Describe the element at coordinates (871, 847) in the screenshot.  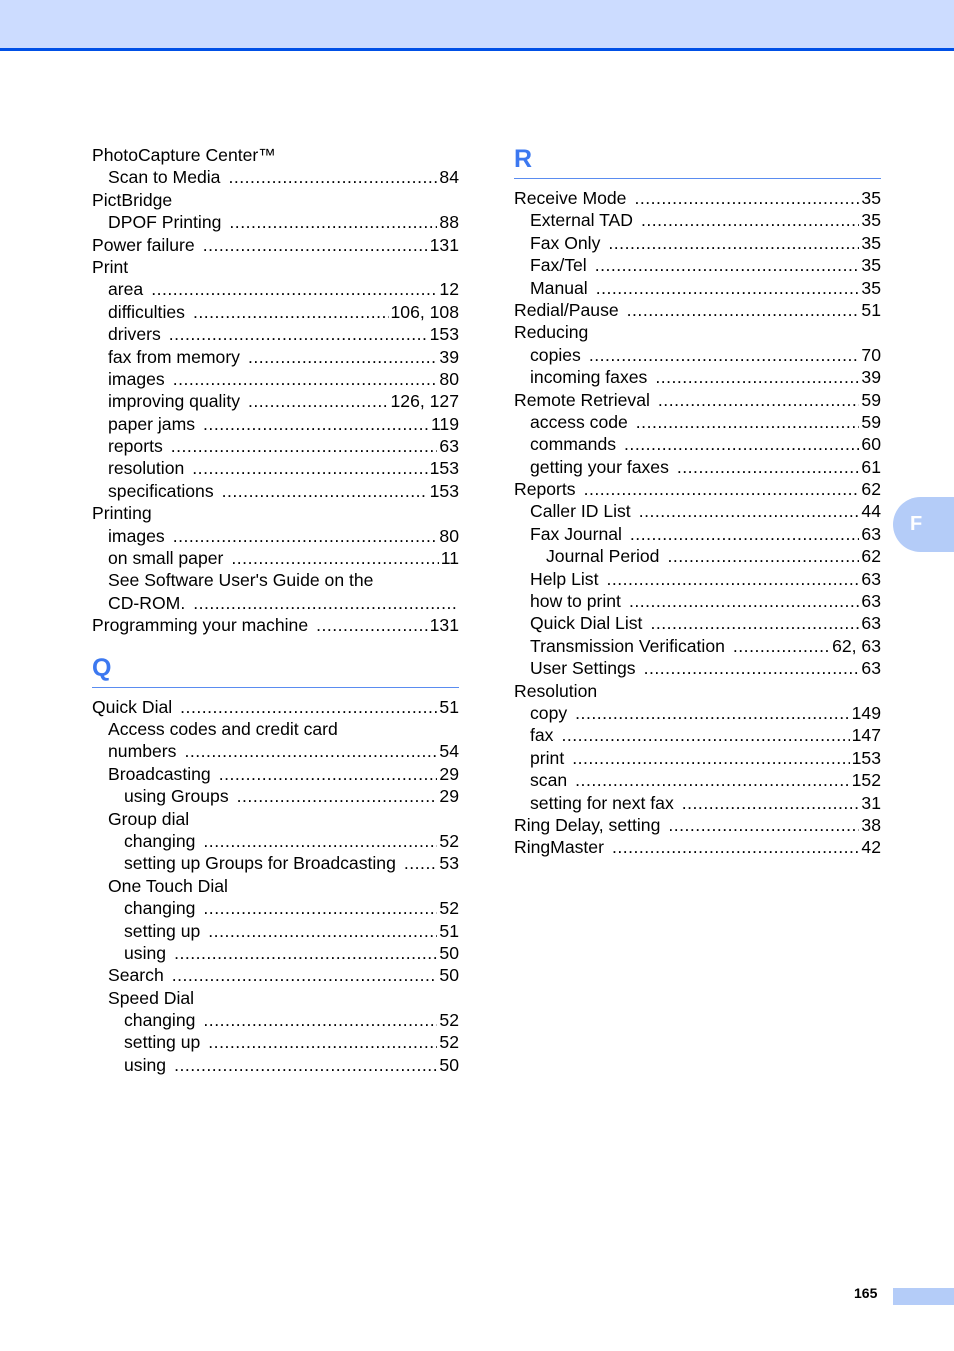
I see `page-reference: 42` at that location.